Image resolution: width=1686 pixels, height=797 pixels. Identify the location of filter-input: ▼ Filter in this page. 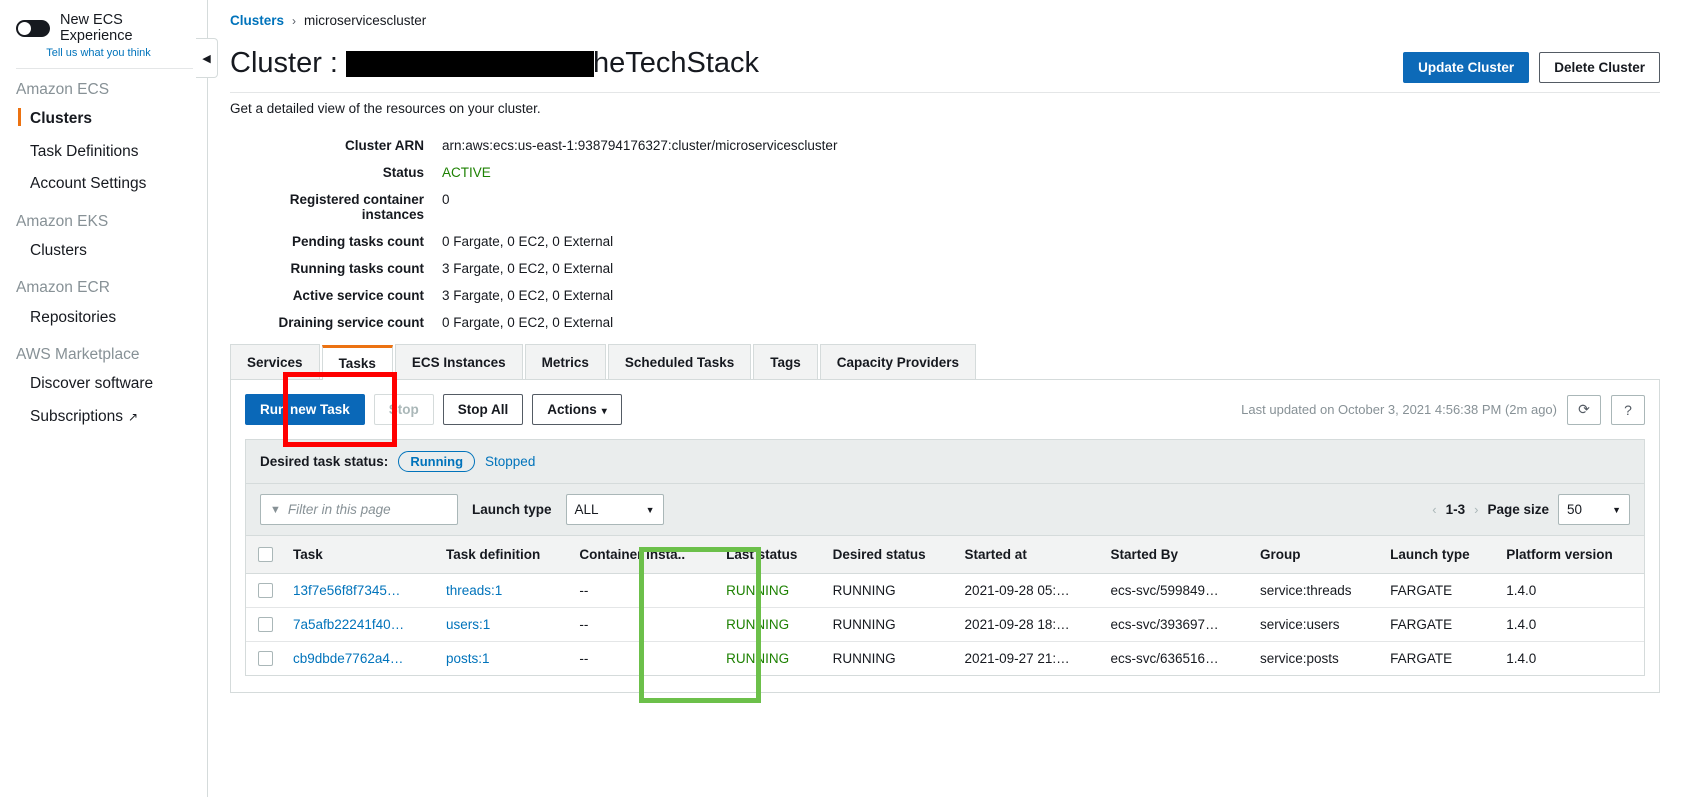
(359, 509).